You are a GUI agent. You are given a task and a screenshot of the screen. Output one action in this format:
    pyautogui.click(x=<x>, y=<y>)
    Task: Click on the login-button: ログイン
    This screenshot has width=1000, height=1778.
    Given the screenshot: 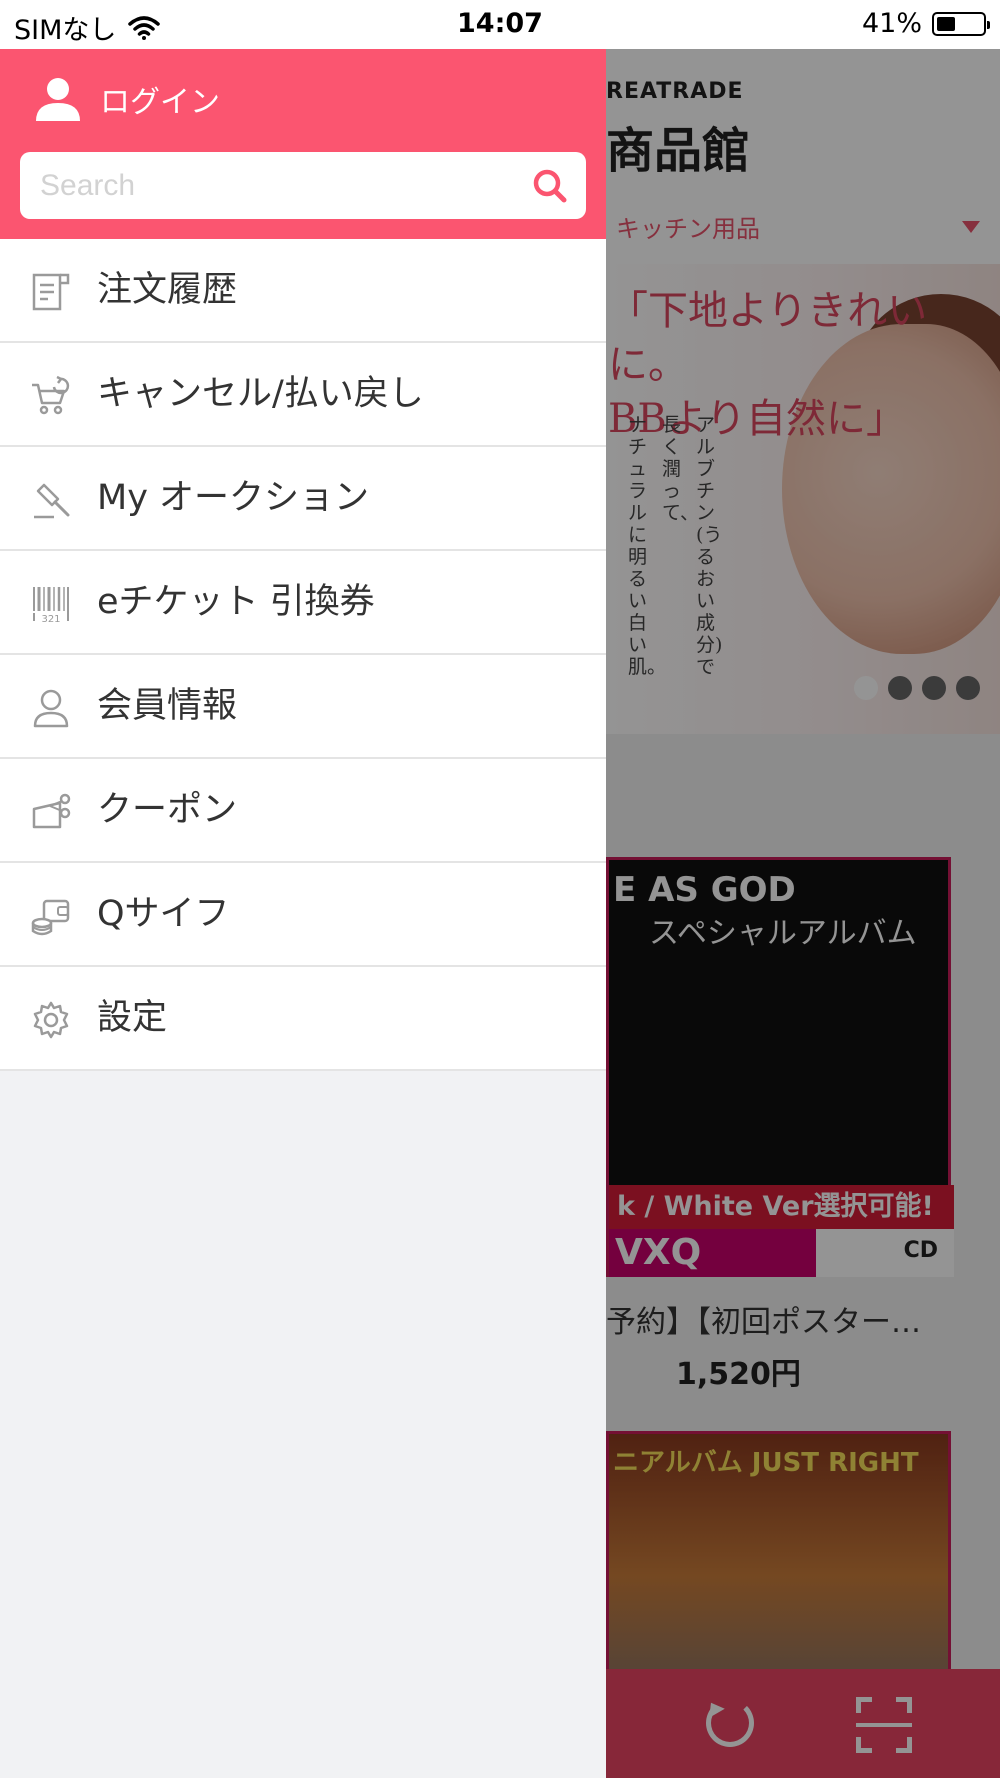 What is the action you would take?
    pyautogui.click(x=127, y=99)
    